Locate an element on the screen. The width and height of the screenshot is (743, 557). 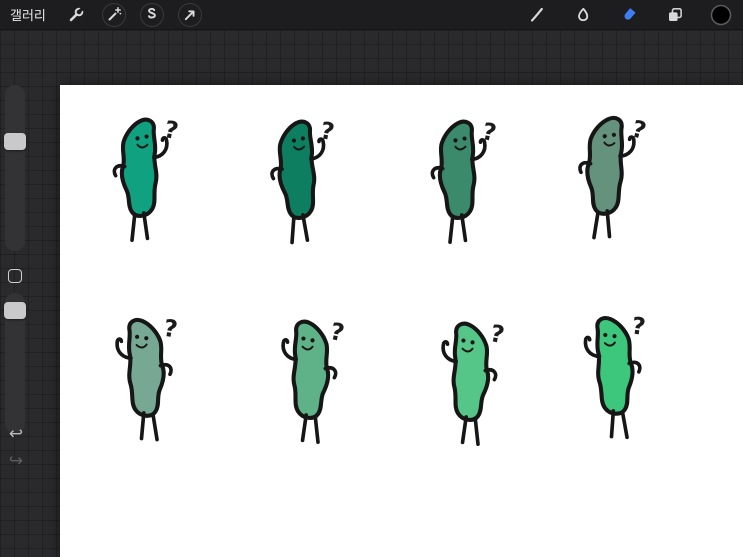
right-tool-group is located at coordinates (629, 15).